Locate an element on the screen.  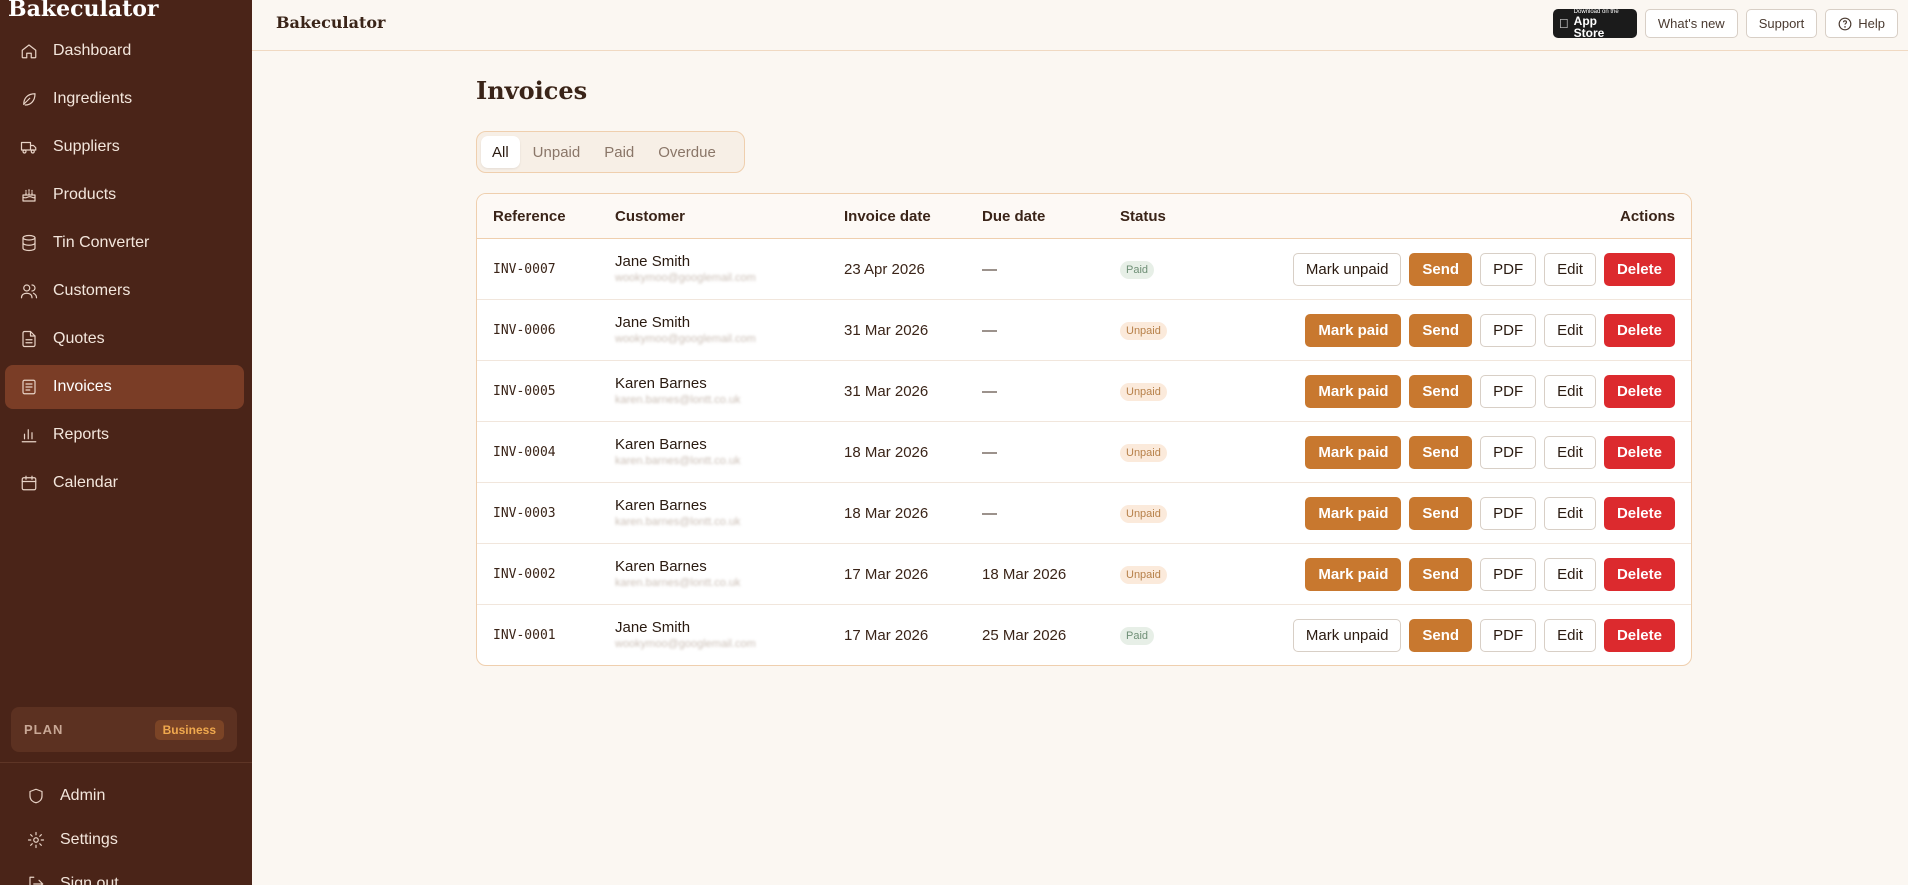
home-icon is located at coordinates (29, 51).